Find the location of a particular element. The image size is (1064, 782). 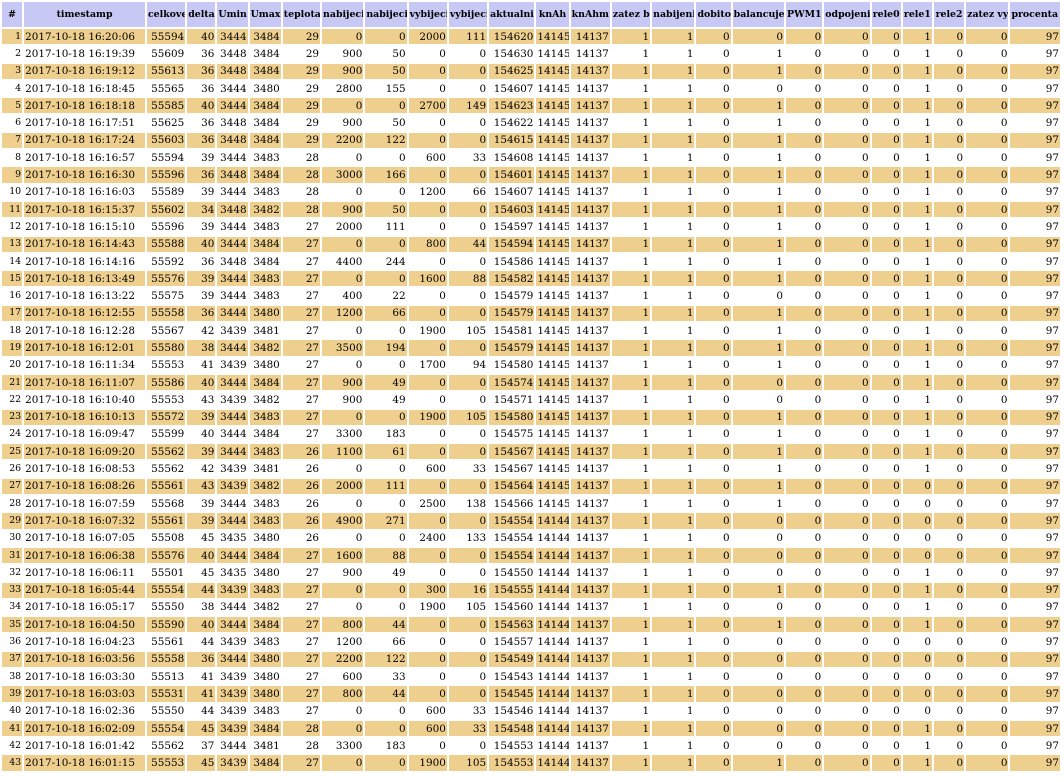

table-cell: 111 is located at coordinates (386, 227).